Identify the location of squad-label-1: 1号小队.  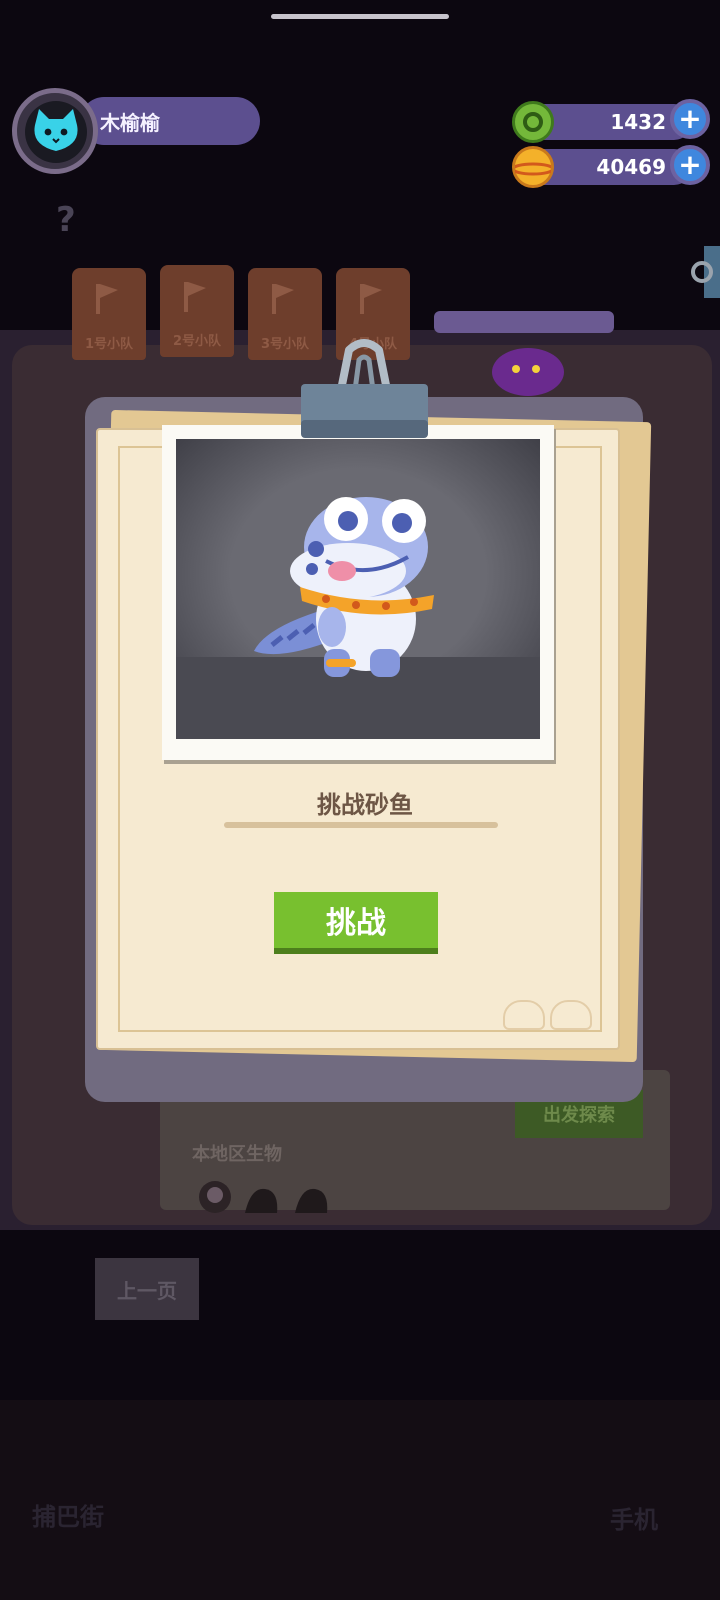
(109, 344).